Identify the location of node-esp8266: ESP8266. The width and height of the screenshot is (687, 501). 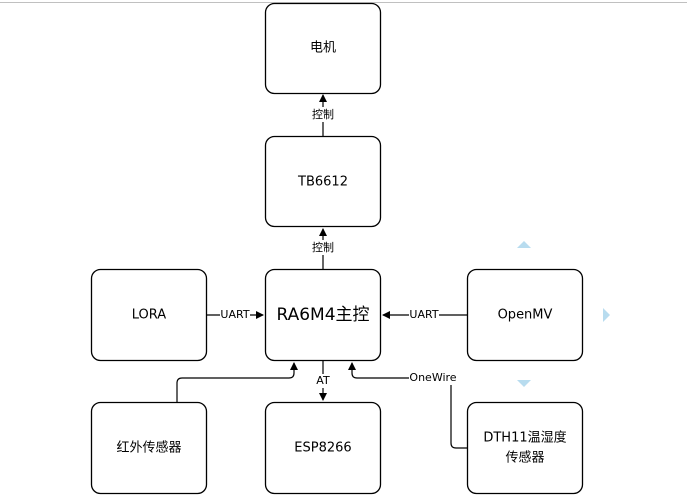
(323, 448).